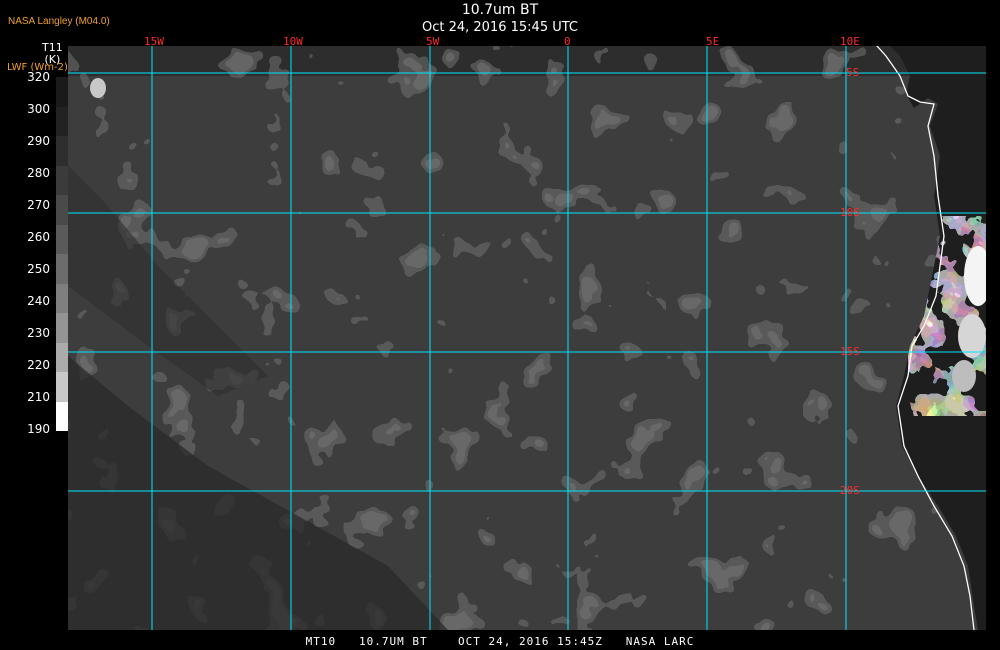 Image resolution: width=1000 pixels, height=650 pixels. I want to click on colorbar-tick-label: 190, so click(38, 429).